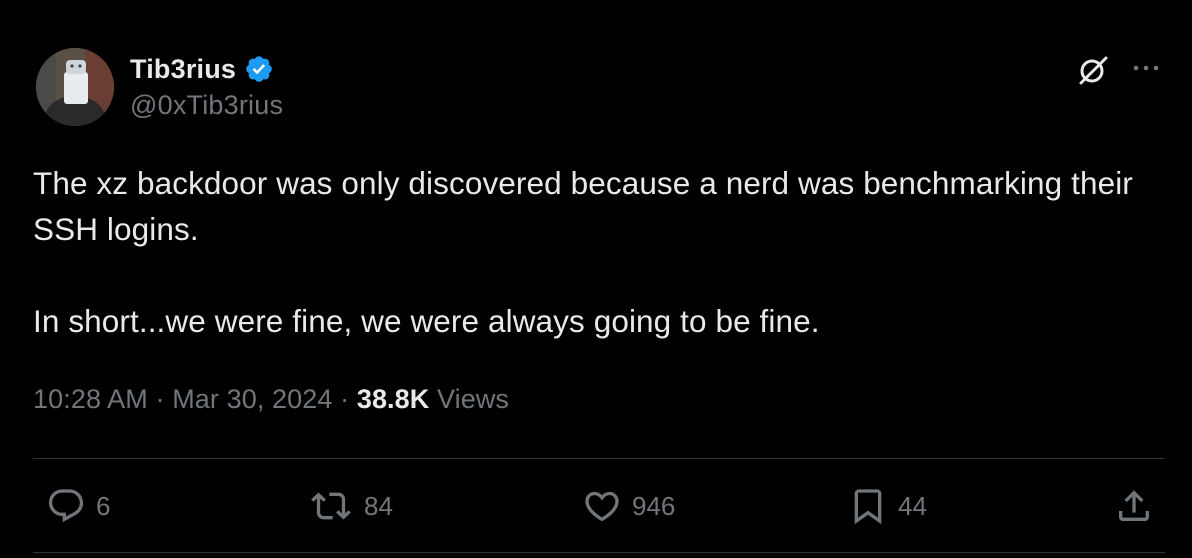 The width and height of the screenshot is (1192, 558). What do you see at coordinates (90, 399) in the screenshot?
I see `tweet-time: 10:28 AM` at bounding box center [90, 399].